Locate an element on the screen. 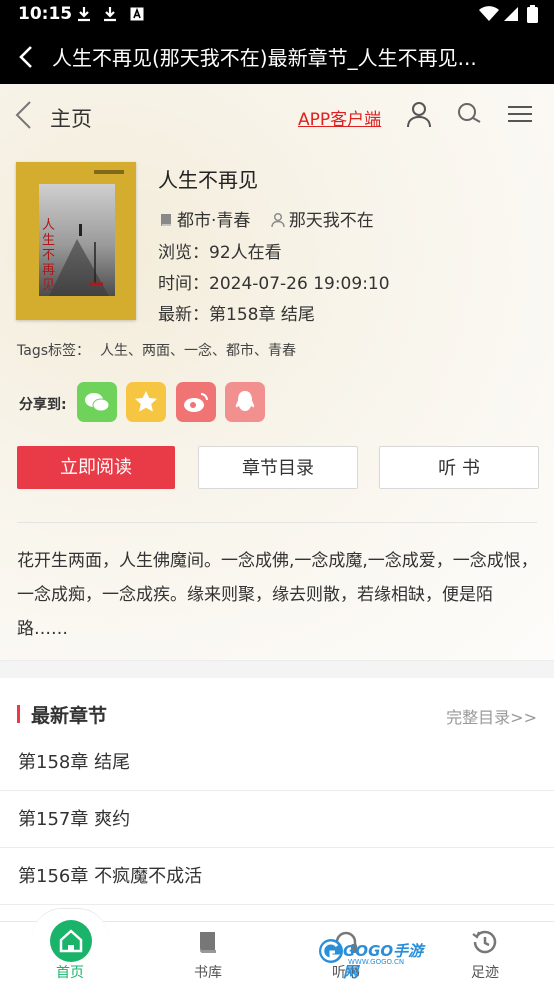 The height and width of the screenshot is (984, 554). section-gap is located at coordinates (277, 669).